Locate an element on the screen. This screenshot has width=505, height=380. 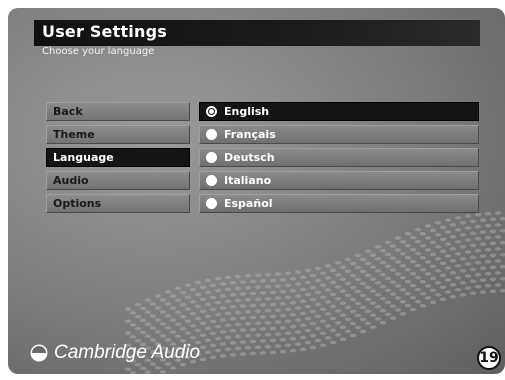
settings-menu: Back Theme Language Audio Options is located at coordinates (118, 159).